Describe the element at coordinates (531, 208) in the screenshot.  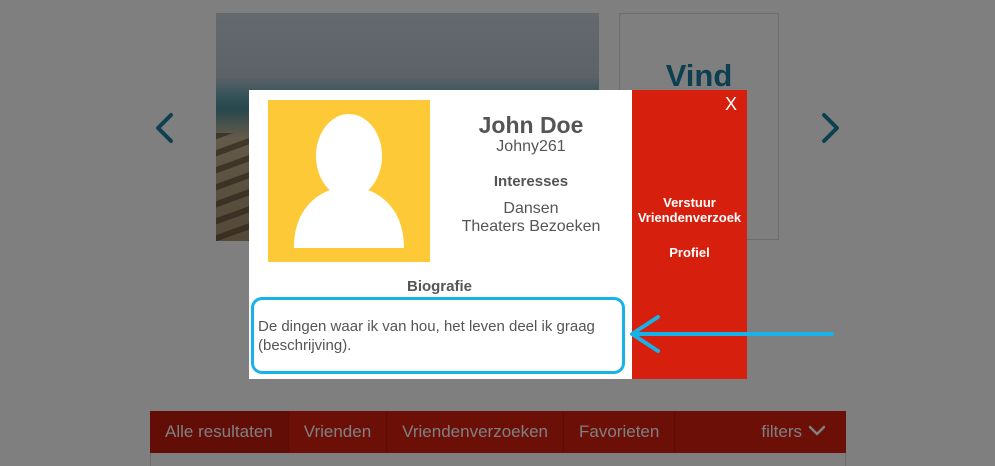
I see `interest-item: Dansen` at that location.